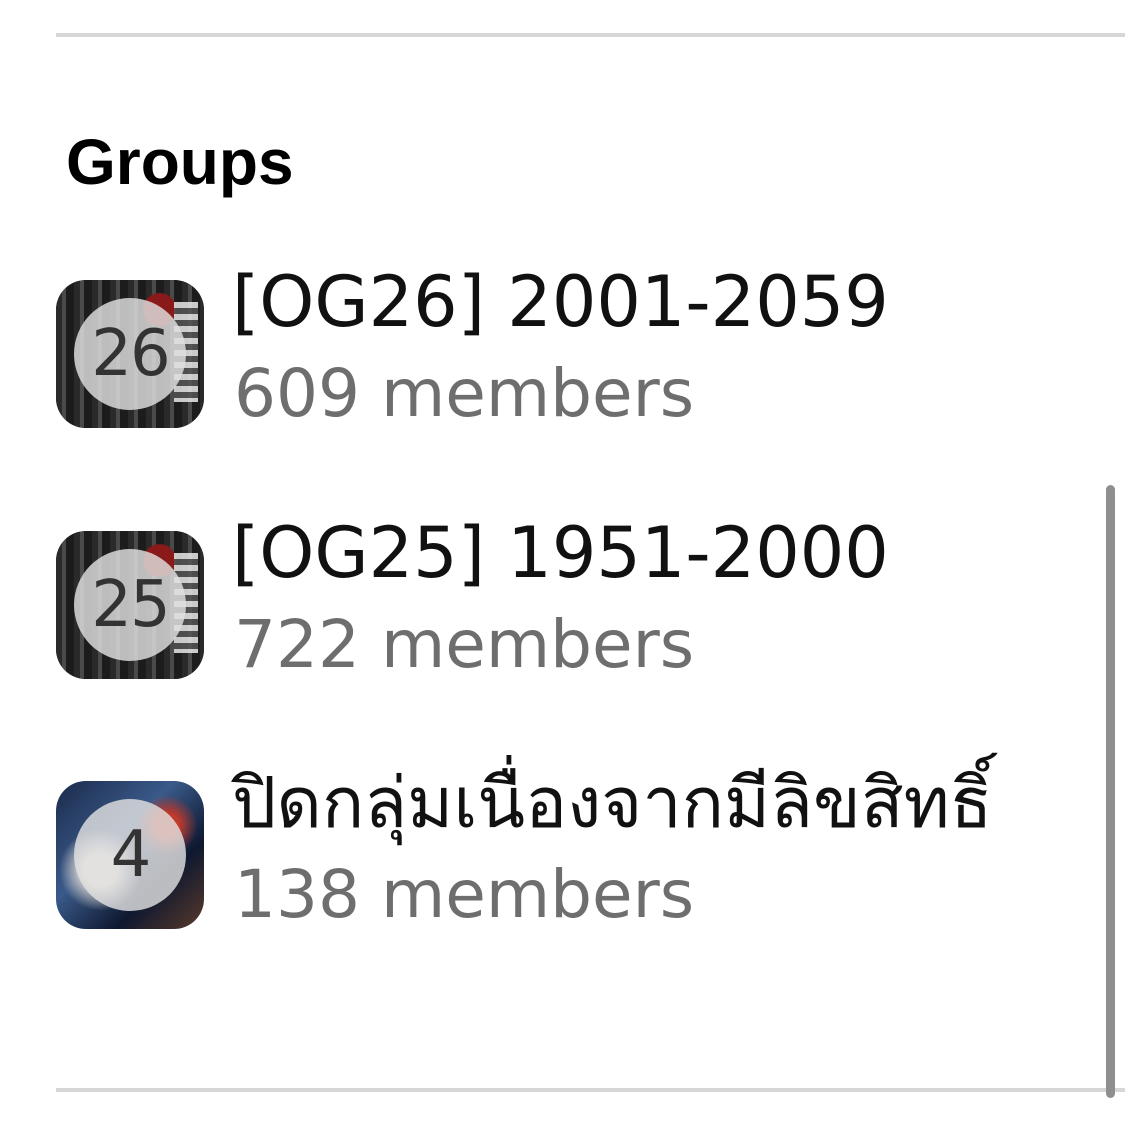 Image resolution: width=1125 pixels, height=1125 pixels. I want to click on group-name: [OG25] 1951-2000, so click(560, 553).